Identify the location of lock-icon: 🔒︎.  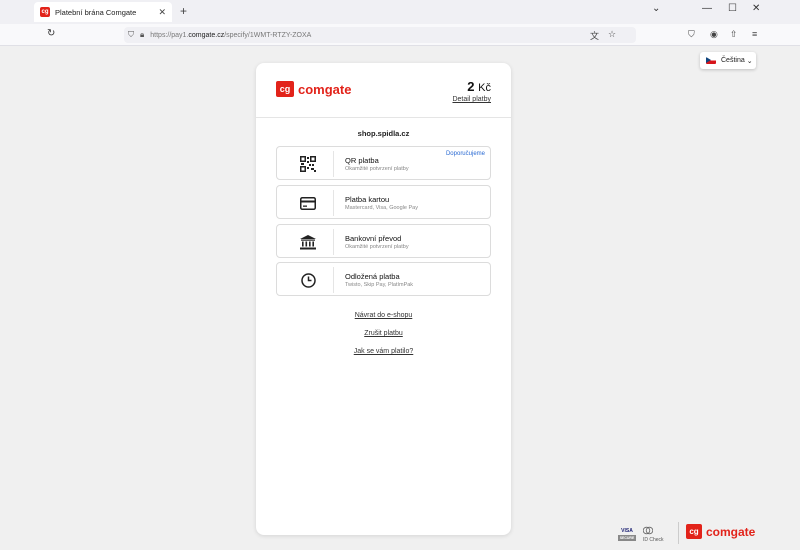
(142, 35).